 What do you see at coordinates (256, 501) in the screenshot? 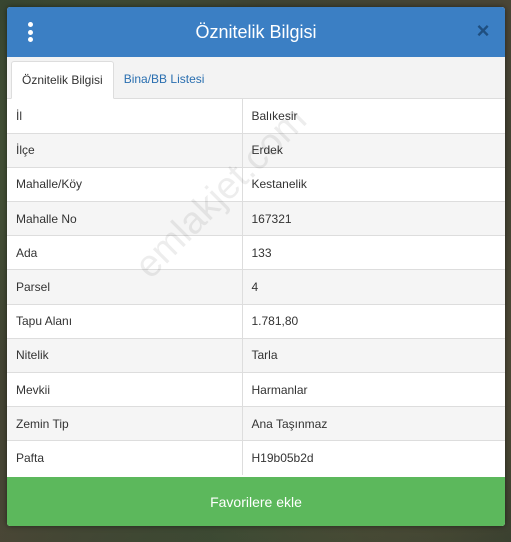
I see `add-favorite-button: Favorilere ekle` at bounding box center [256, 501].